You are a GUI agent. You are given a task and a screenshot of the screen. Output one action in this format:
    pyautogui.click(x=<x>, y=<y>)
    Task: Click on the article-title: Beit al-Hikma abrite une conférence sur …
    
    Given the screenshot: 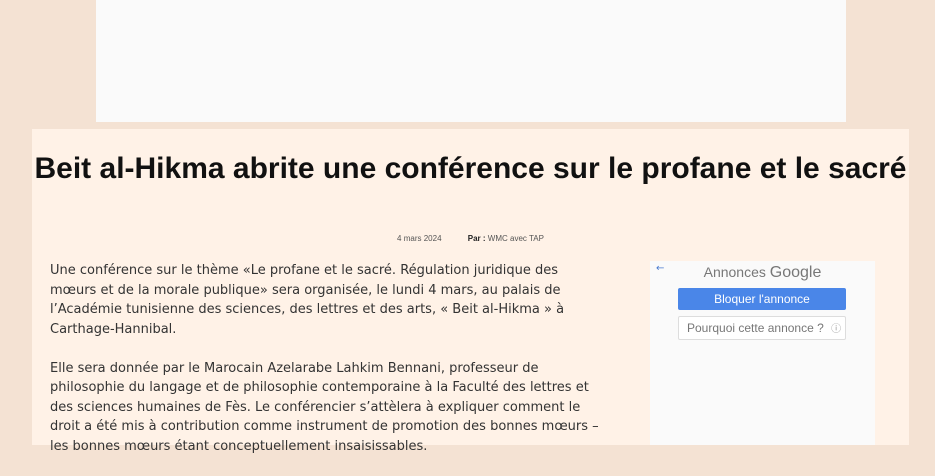 What is the action you would take?
    pyautogui.click(x=470, y=168)
    